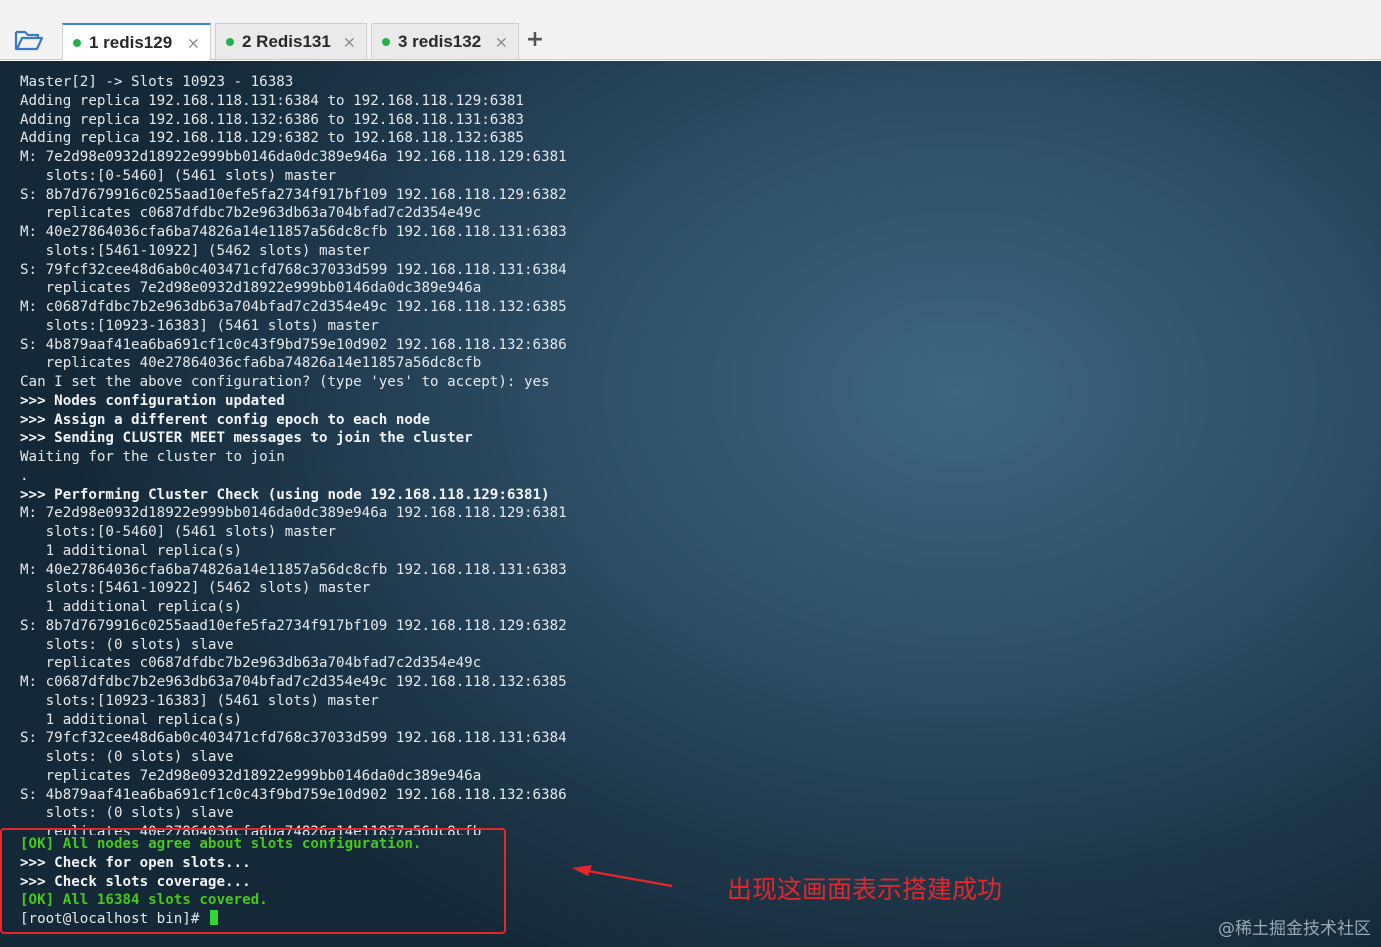  I want to click on tab-redis131: 2 Redis131 ×, so click(291, 41).